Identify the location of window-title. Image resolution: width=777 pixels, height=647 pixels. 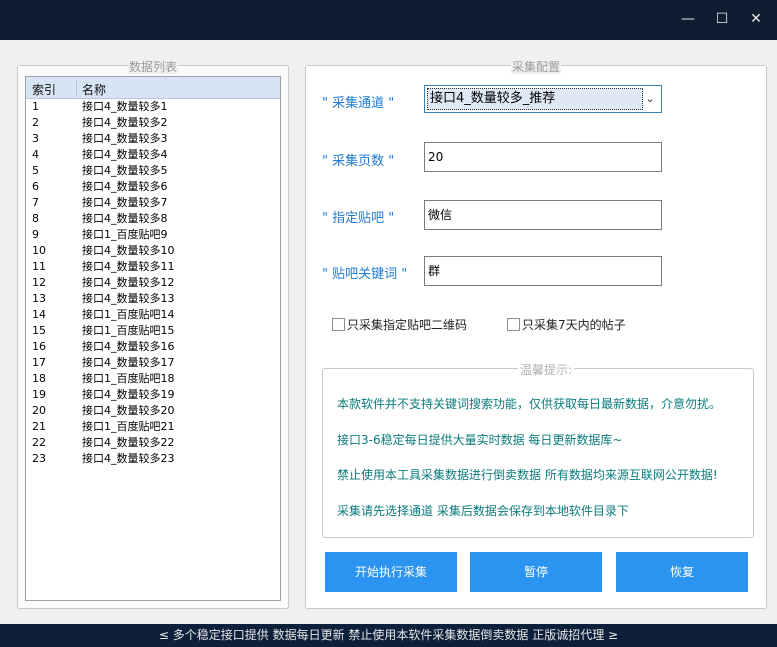
(200, 19).